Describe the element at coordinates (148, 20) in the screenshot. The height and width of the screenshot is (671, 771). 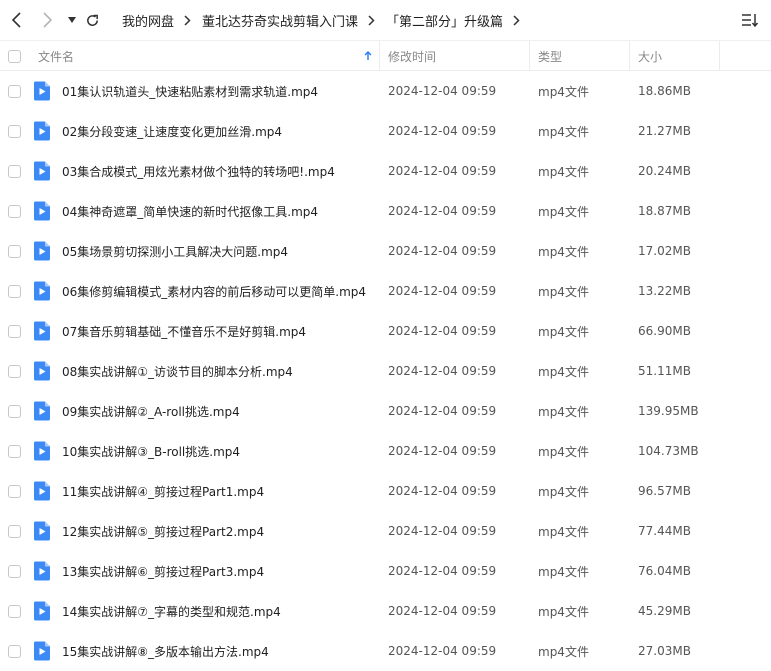
I see `breadcrumb-item-root: 我的网盘` at that location.